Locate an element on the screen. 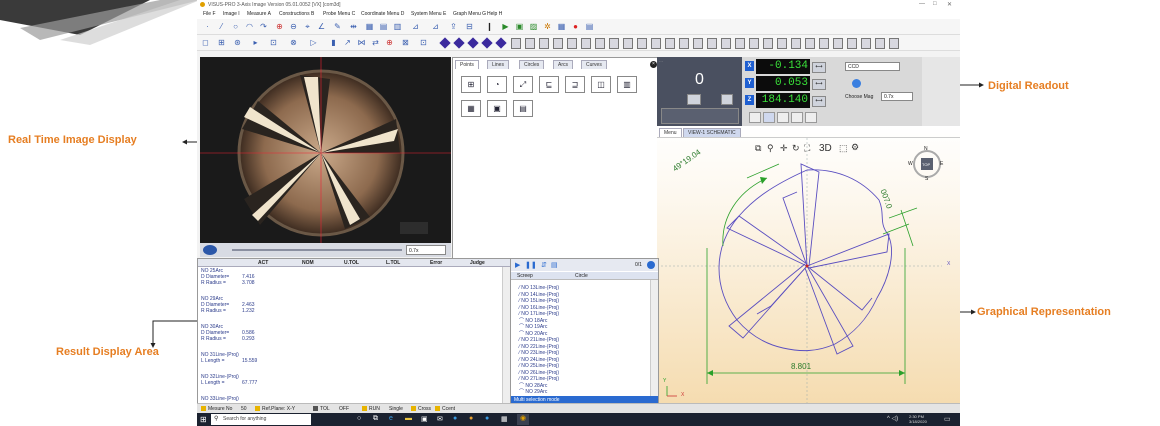 The height and width of the screenshot is (426, 1160). focus-point-tool: ◔ is located at coordinates (497, 84).